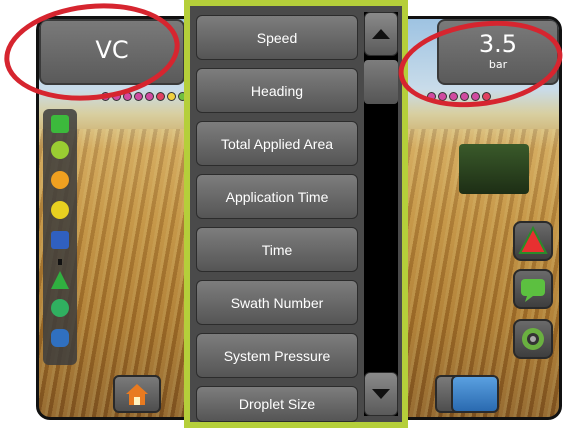 The height and width of the screenshot is (428, 563). I want to click on scroll-up-button, so click(381, 34).